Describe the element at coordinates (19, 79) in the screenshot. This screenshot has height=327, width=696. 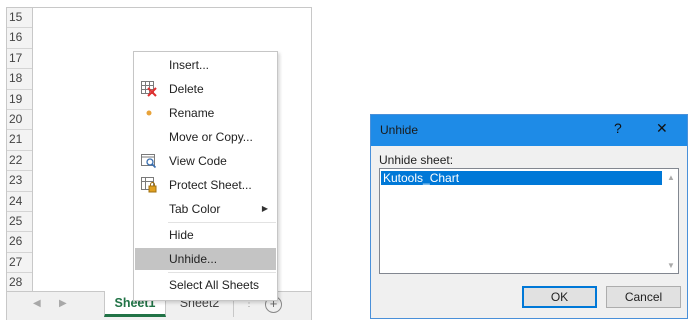
I see `row-header: 18` at that location.